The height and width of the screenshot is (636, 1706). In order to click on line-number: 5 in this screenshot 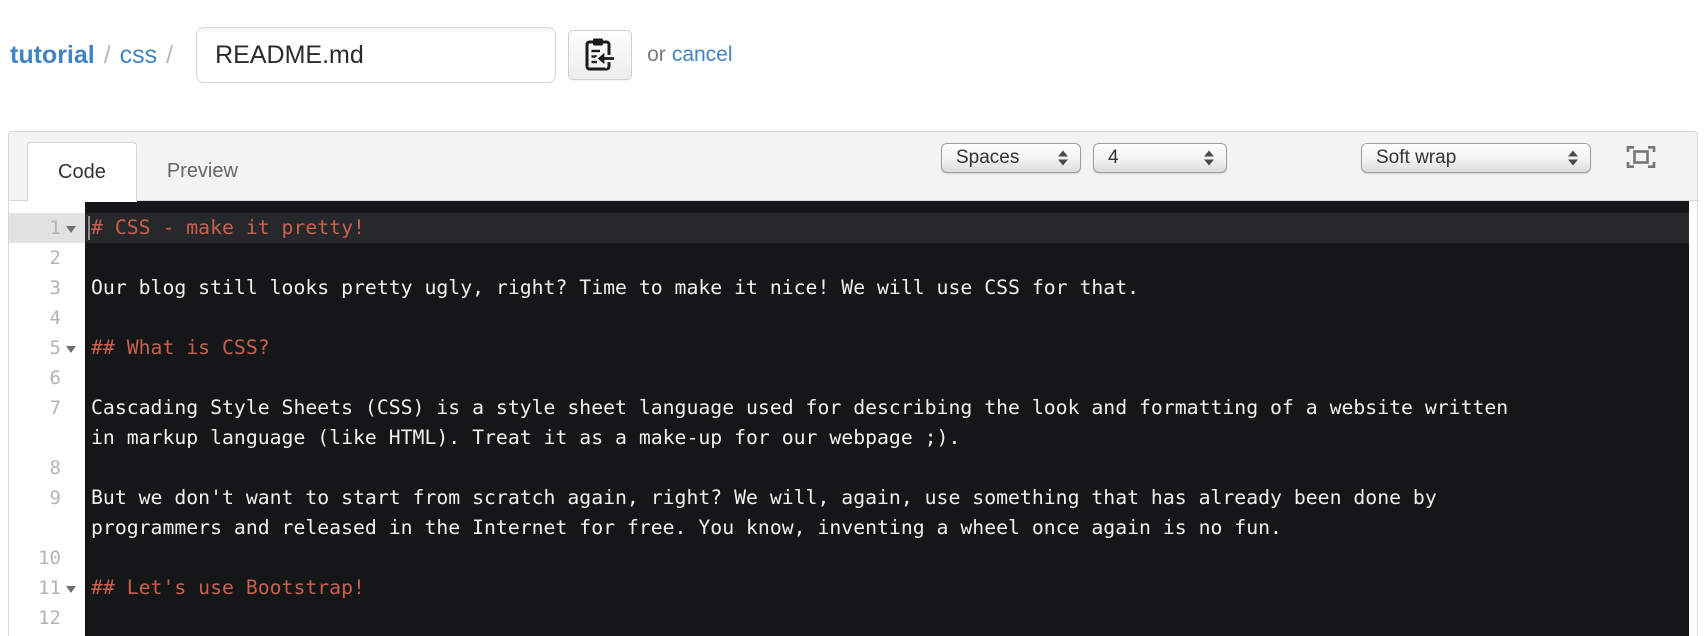, I will do `click(47, 348)`.